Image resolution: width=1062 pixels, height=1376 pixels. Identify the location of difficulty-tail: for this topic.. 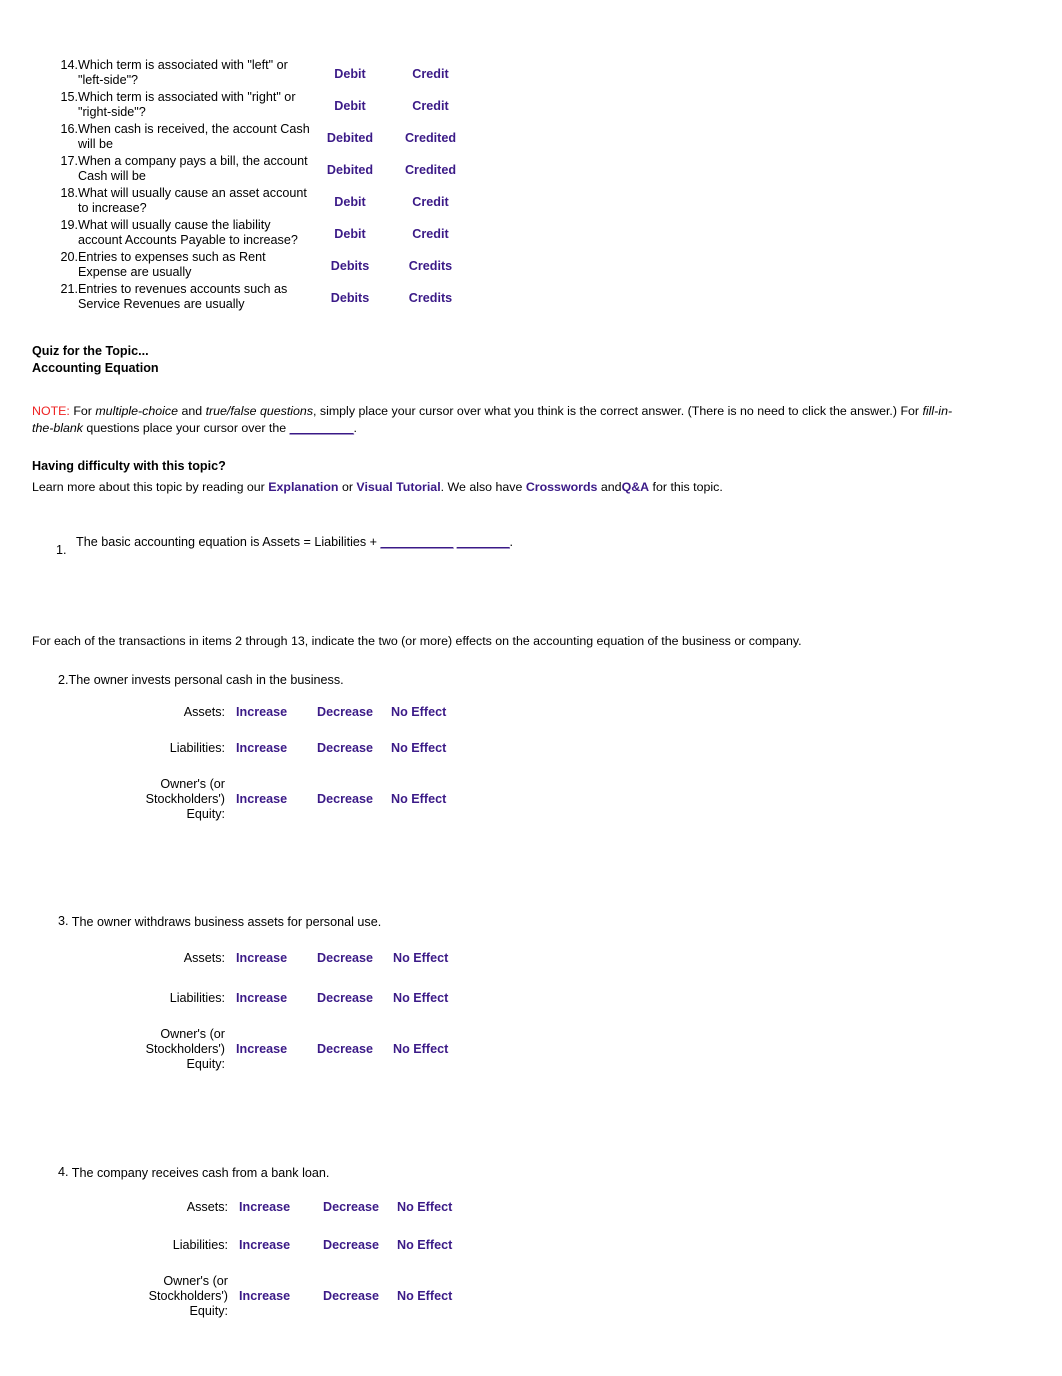
(686, 487).